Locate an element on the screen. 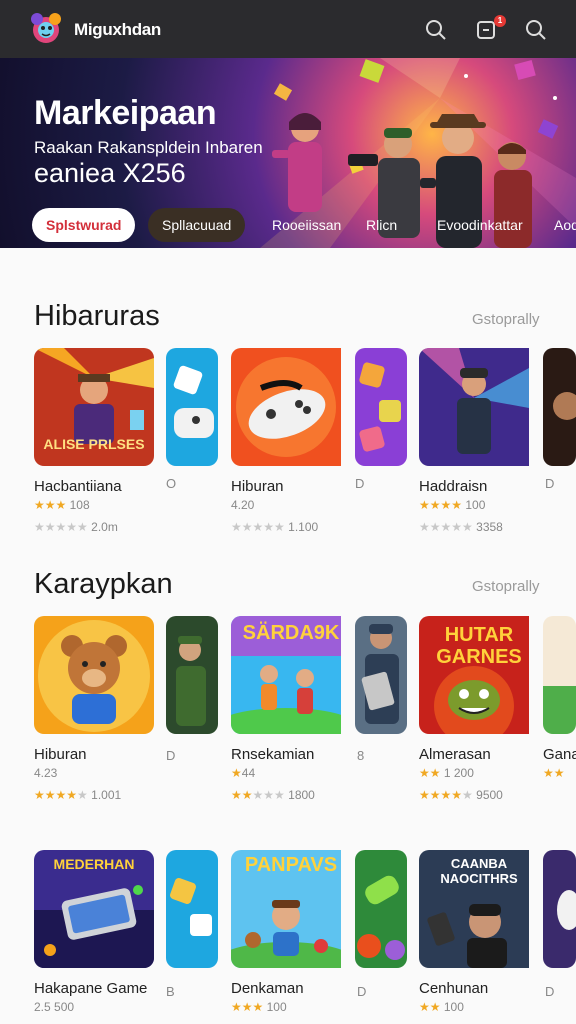 Image resolution: width=576 pixels, height=1024 pixels. chip-5: Aod is located at coordinates (565, 225).